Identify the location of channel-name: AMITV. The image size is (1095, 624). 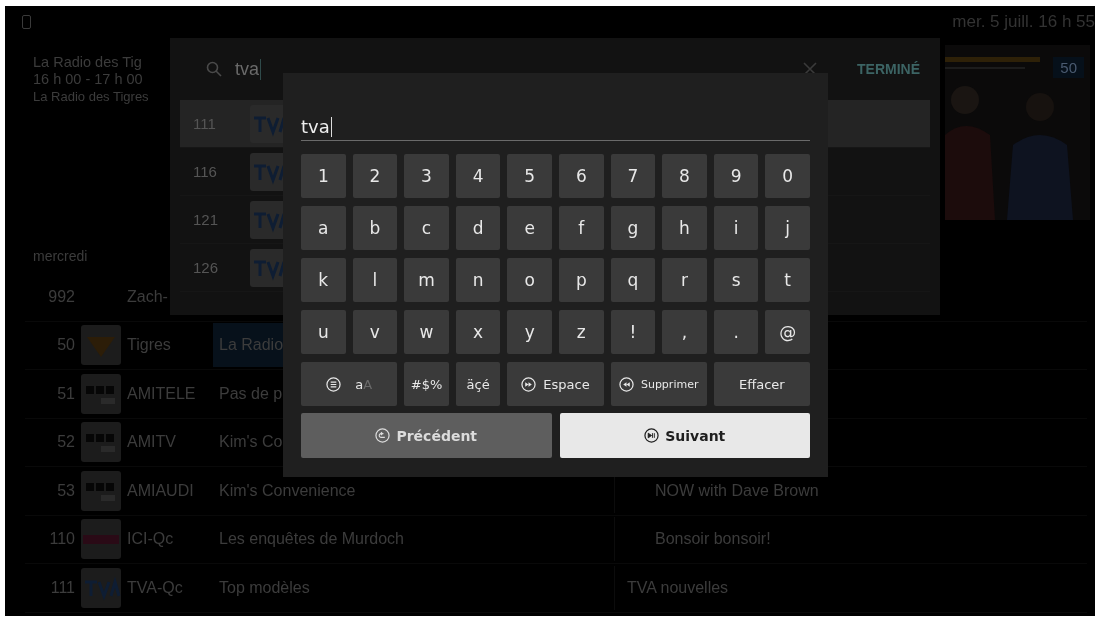
(152, 442).